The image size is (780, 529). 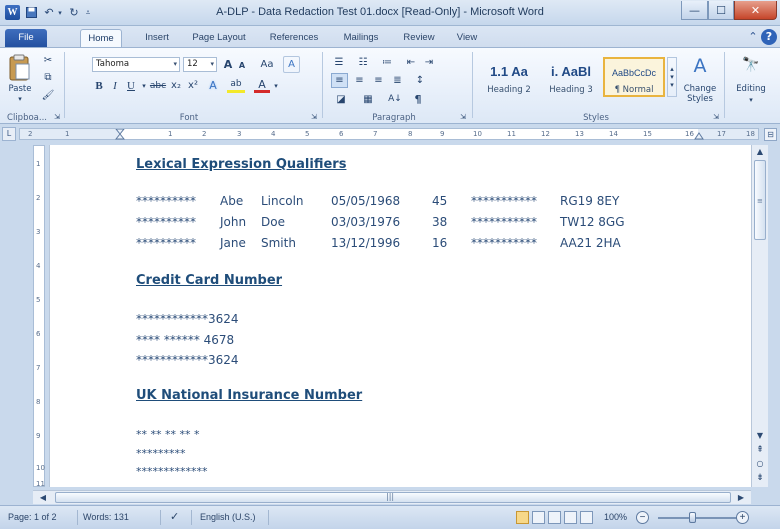 What do you see at coordinates (420, 80) in the screenshot?
I see `line-spacing-icon: ↕` at bounding box center [420, 80].